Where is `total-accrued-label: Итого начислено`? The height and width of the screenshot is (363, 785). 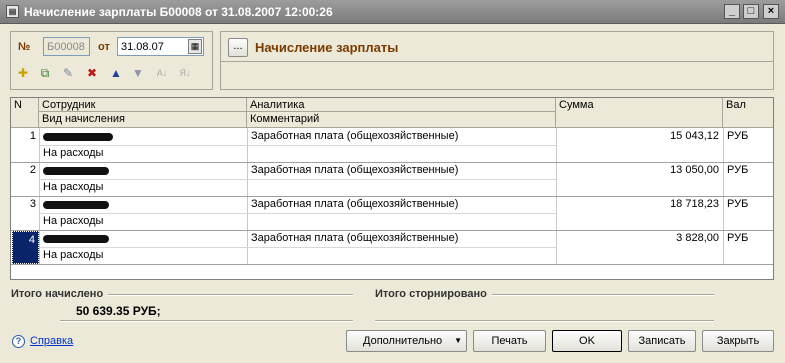 total-accrued-label: Итого начислено is located at coordinates (57, 294).